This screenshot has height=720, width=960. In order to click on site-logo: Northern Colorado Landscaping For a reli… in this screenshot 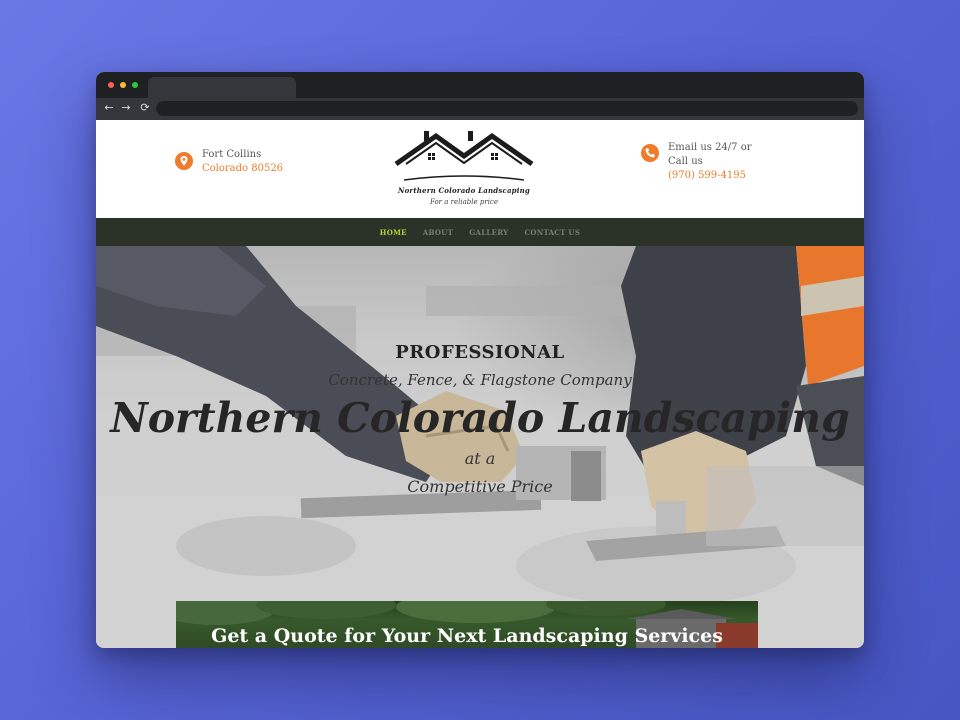, I will do `click(464, 168)`.